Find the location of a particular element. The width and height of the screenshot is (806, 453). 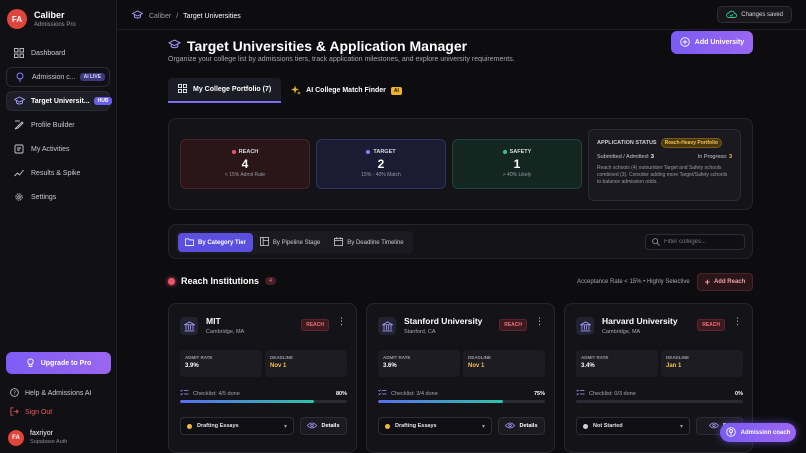

university-location: Stanford, CA is located at coordinates (420, 332).